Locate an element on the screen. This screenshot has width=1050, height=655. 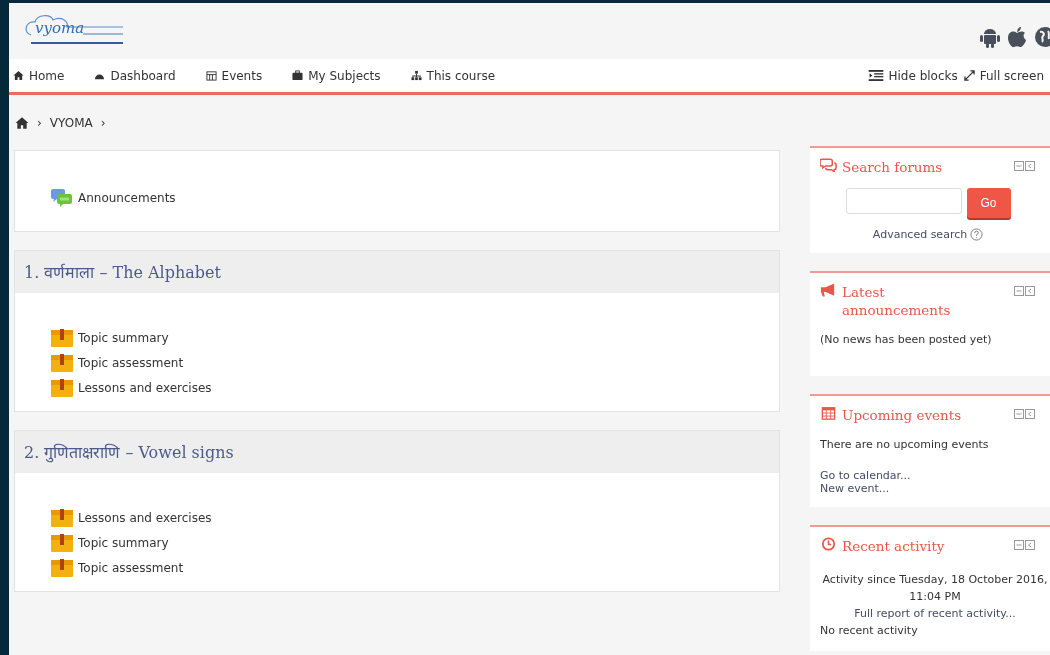
block-text: (No news has been posted yet) is located at coordinates (906, 339).